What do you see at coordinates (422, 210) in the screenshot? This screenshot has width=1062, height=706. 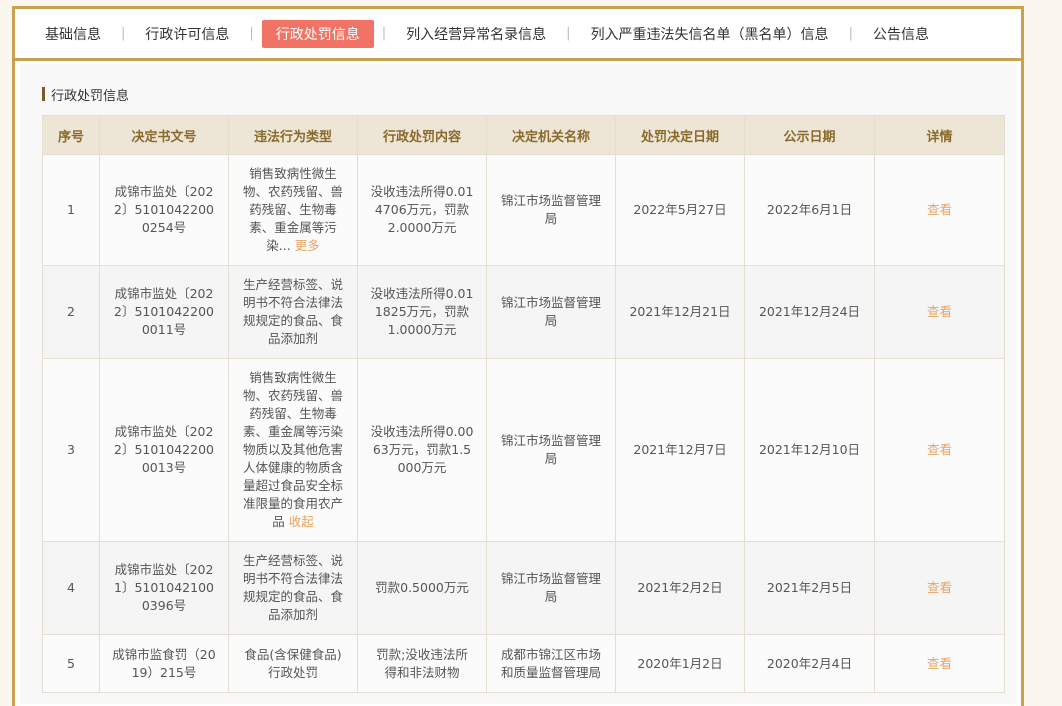 I see `cell-penalty-content: 没收违法所得0.014706万元，罚款2.0000万元` at bounding box center [422, 210].